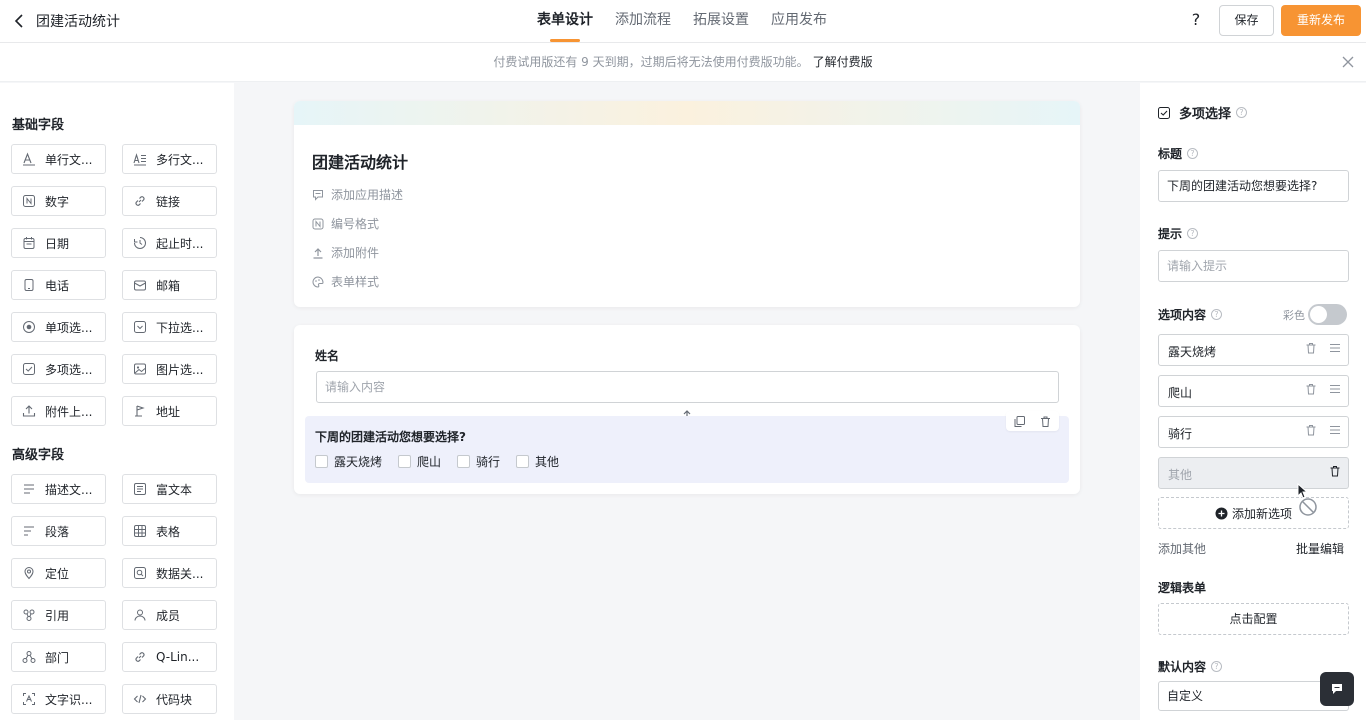 This screenshot has width=1366, height=720. Describe the element at coordinates (799, 21) in the screenshot. I see `tab-app-publish: 应用发布` at that location.